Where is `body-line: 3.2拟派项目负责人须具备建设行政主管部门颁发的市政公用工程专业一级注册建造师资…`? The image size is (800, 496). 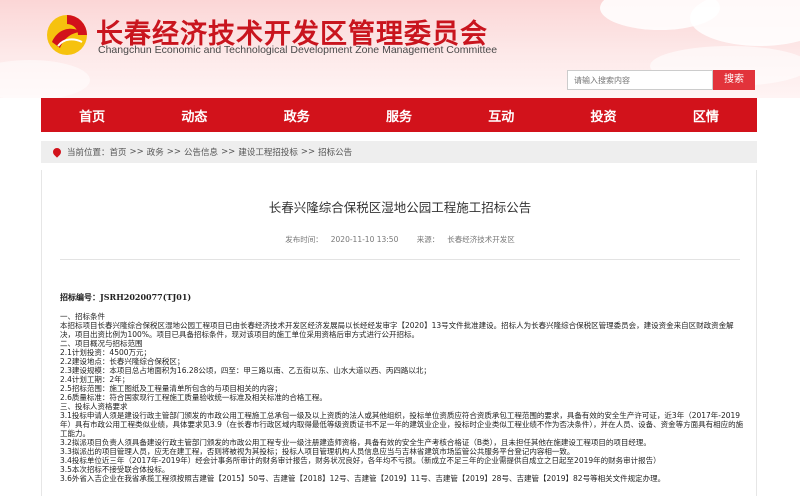
body-line: 3.2拟派项目负责人须具备建设行政主管部门颁发的市政公用工程专业一级注册建造师资… is located at coordinates (355, 442).